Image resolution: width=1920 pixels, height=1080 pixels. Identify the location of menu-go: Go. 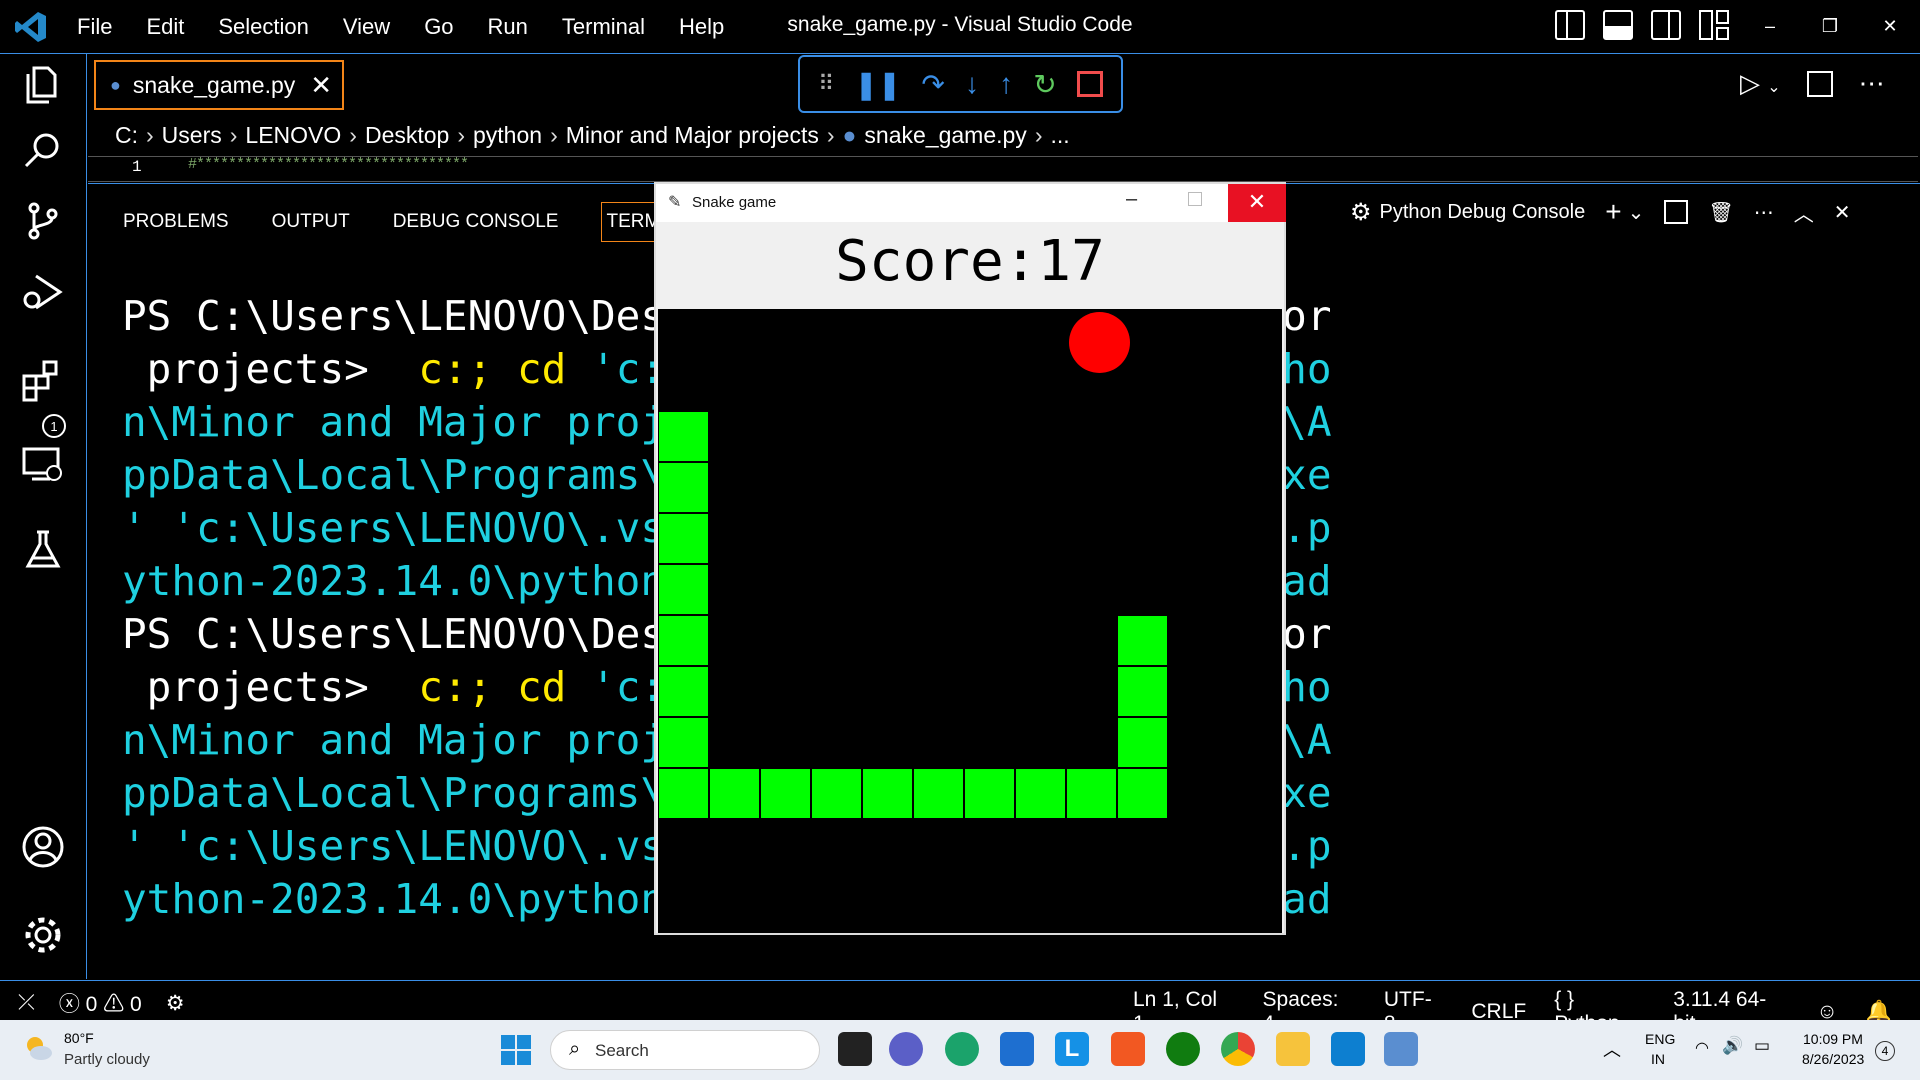
(438, 27).